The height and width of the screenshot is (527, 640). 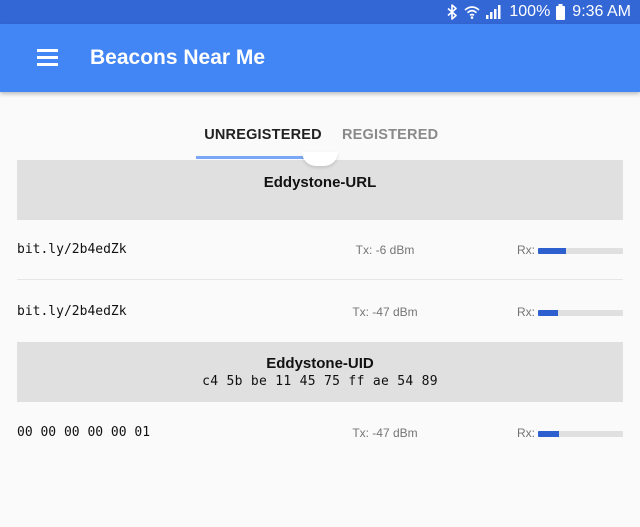 What do you see at coordinates (320, 312) in the screenshot?
I see `beacon-row: bit.ly/2b4edZk Tx: -47 dBm Rx:` at bounding box center [320, 312].